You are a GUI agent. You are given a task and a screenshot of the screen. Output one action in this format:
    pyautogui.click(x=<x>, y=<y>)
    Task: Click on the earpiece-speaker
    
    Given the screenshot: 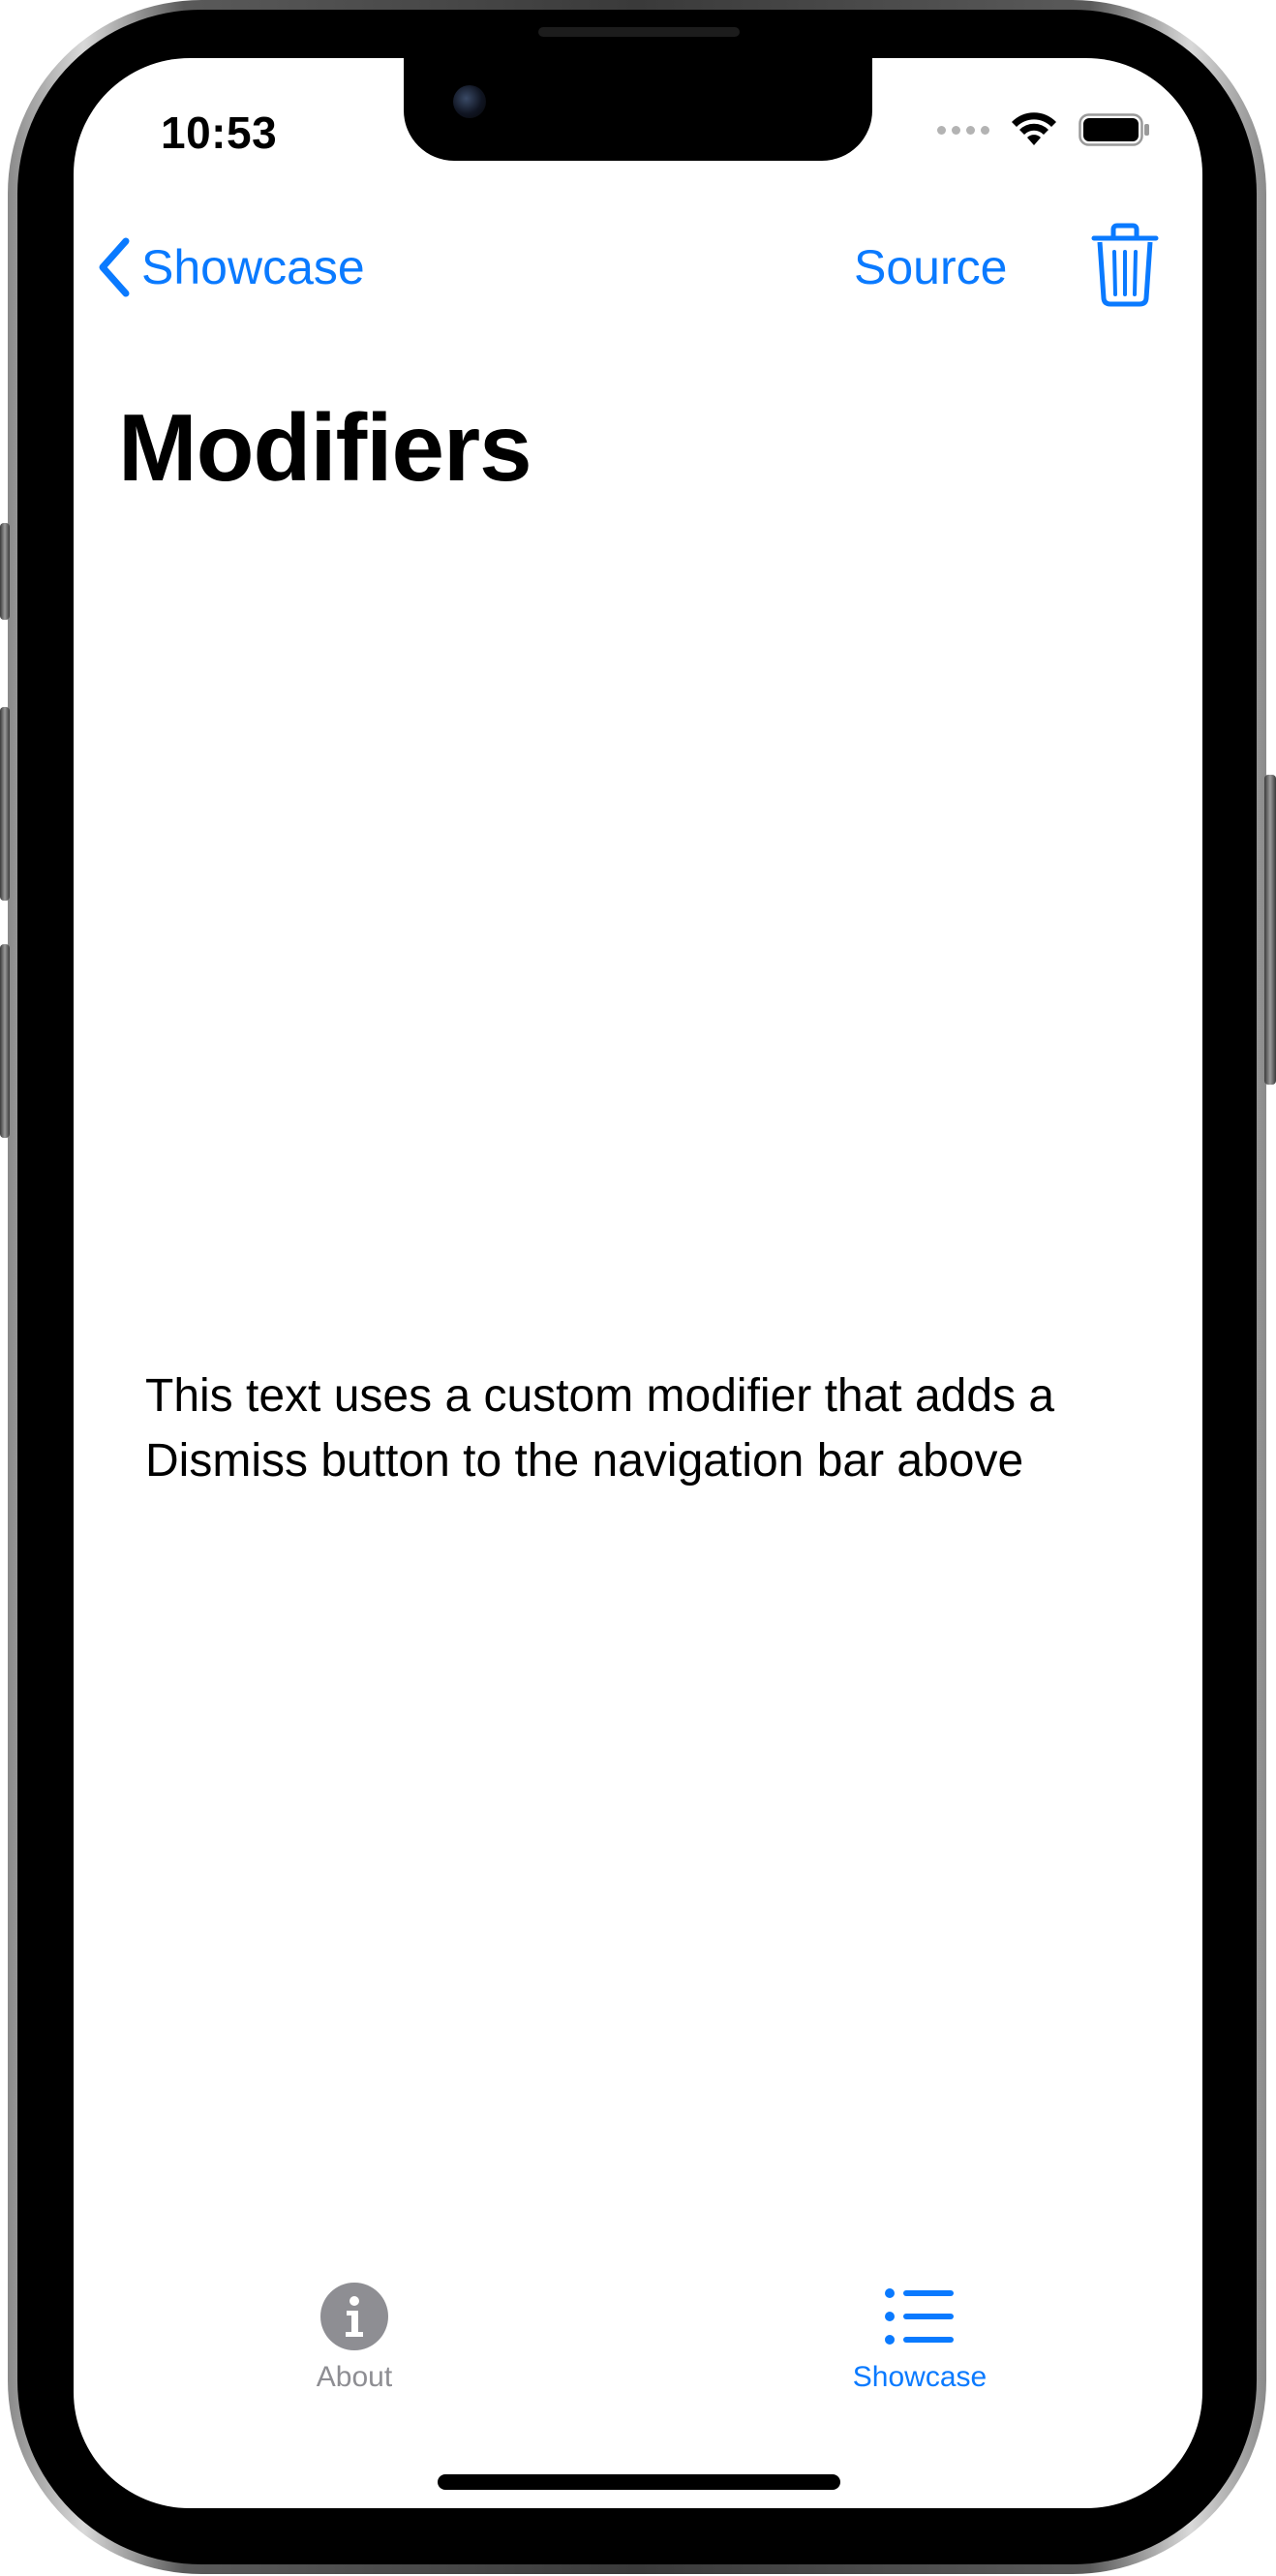 What is the action you would take?
    pyautogui.click(x=639, y=32)
    